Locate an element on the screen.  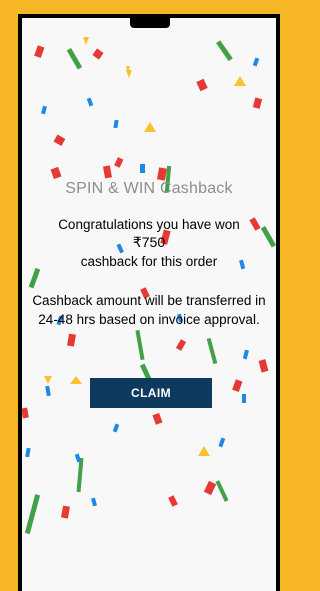
dialog-title: SPIN & WIN Cashback is located at coordinates (149, 188).